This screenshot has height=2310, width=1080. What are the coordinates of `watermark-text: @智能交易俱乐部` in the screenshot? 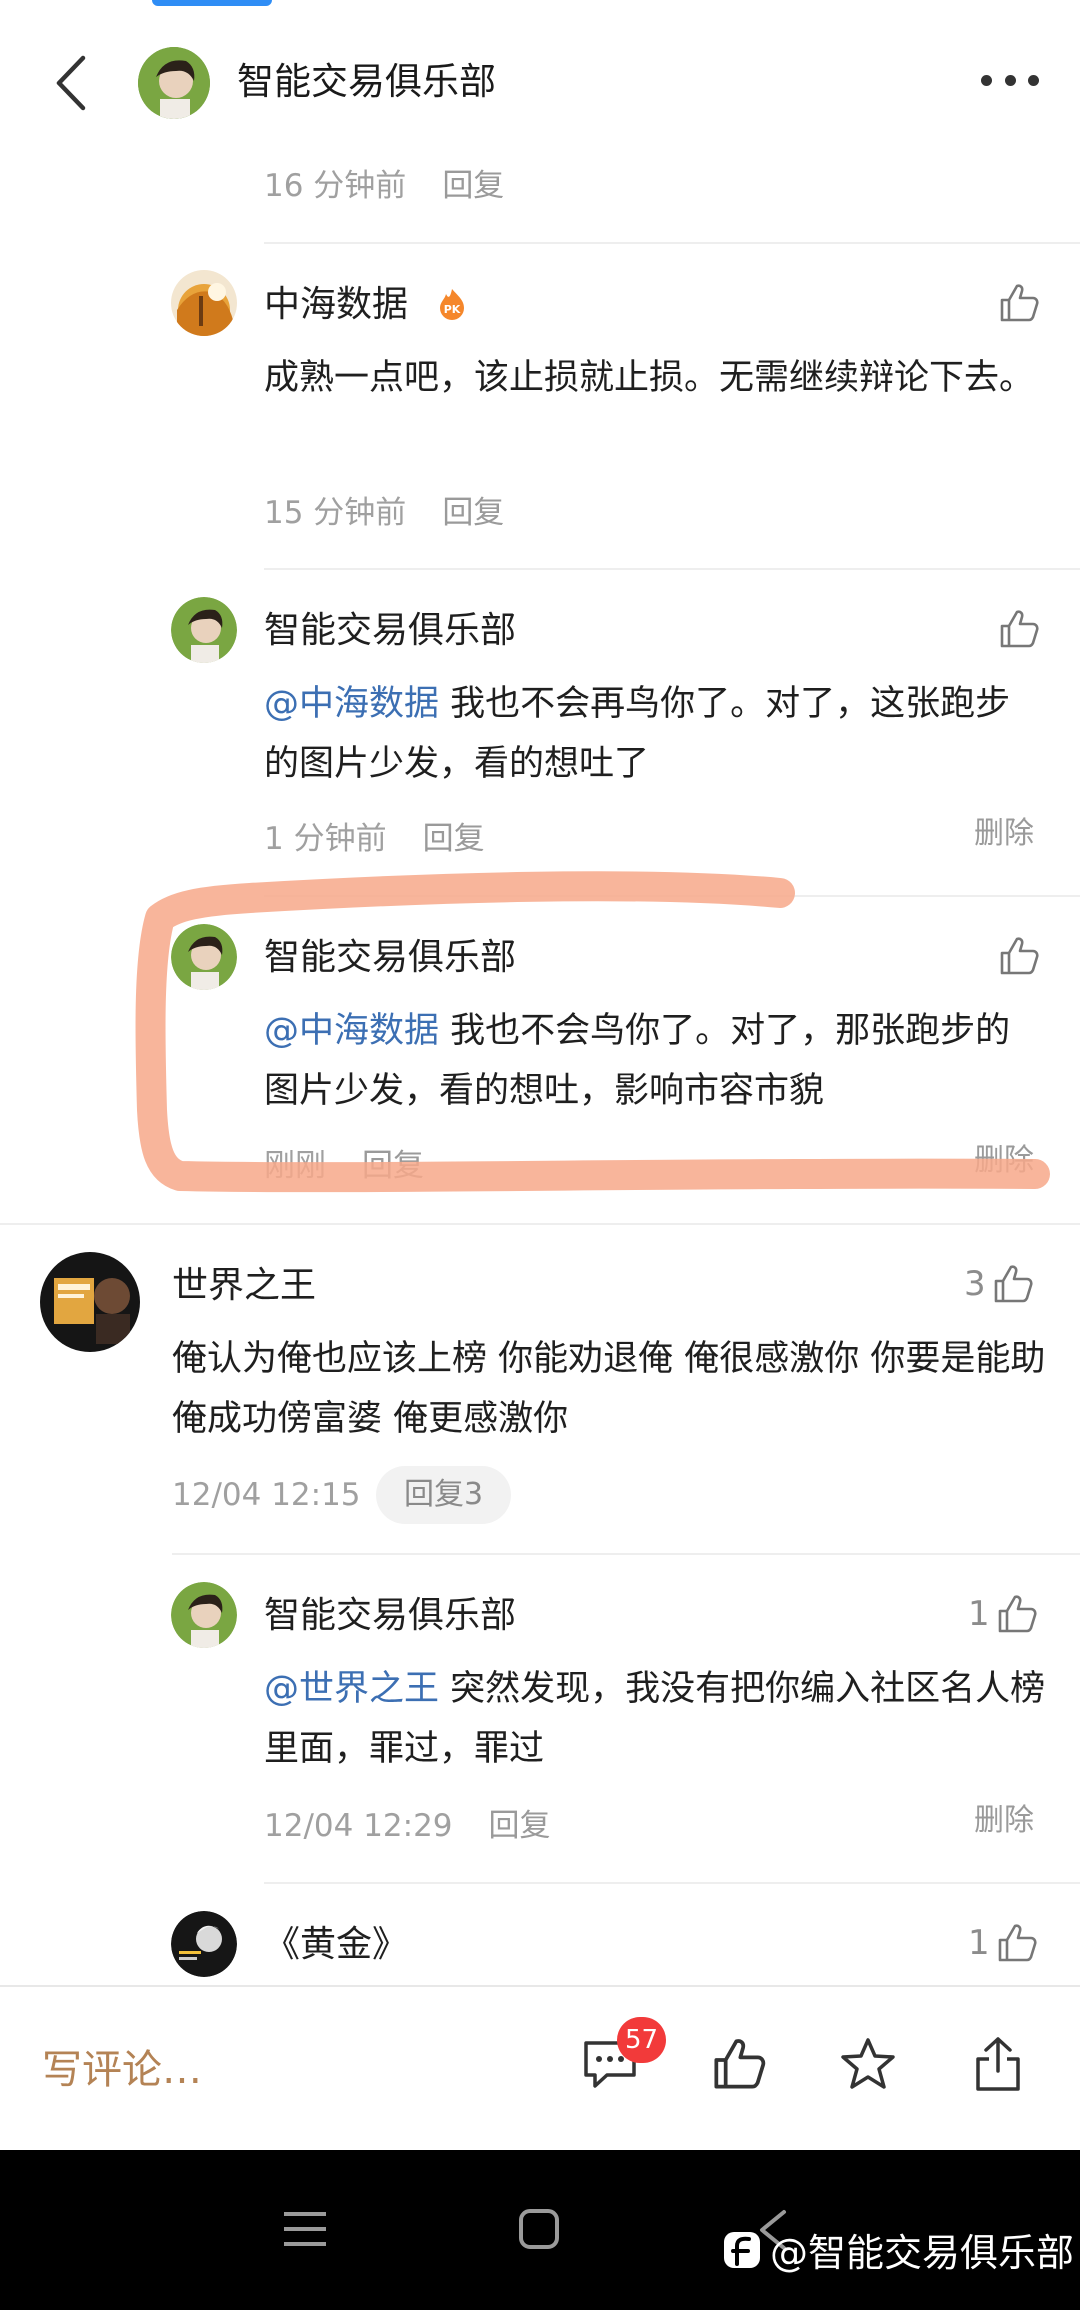 It's located at (922, 2253).